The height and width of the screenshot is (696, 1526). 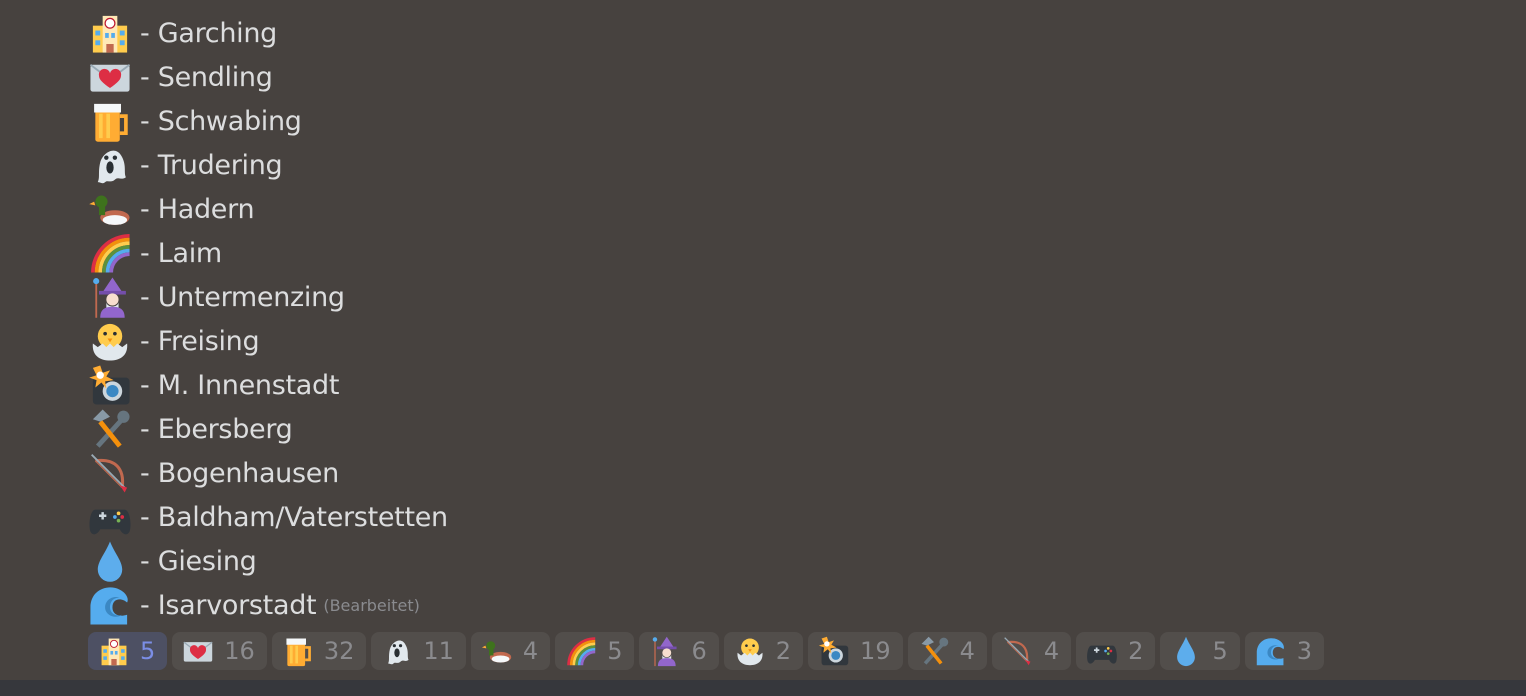 What do you see at coordinates (198, 561) in the screenshot?
I see `list-item-label: - Giesing` at bounding box center [198, 561].